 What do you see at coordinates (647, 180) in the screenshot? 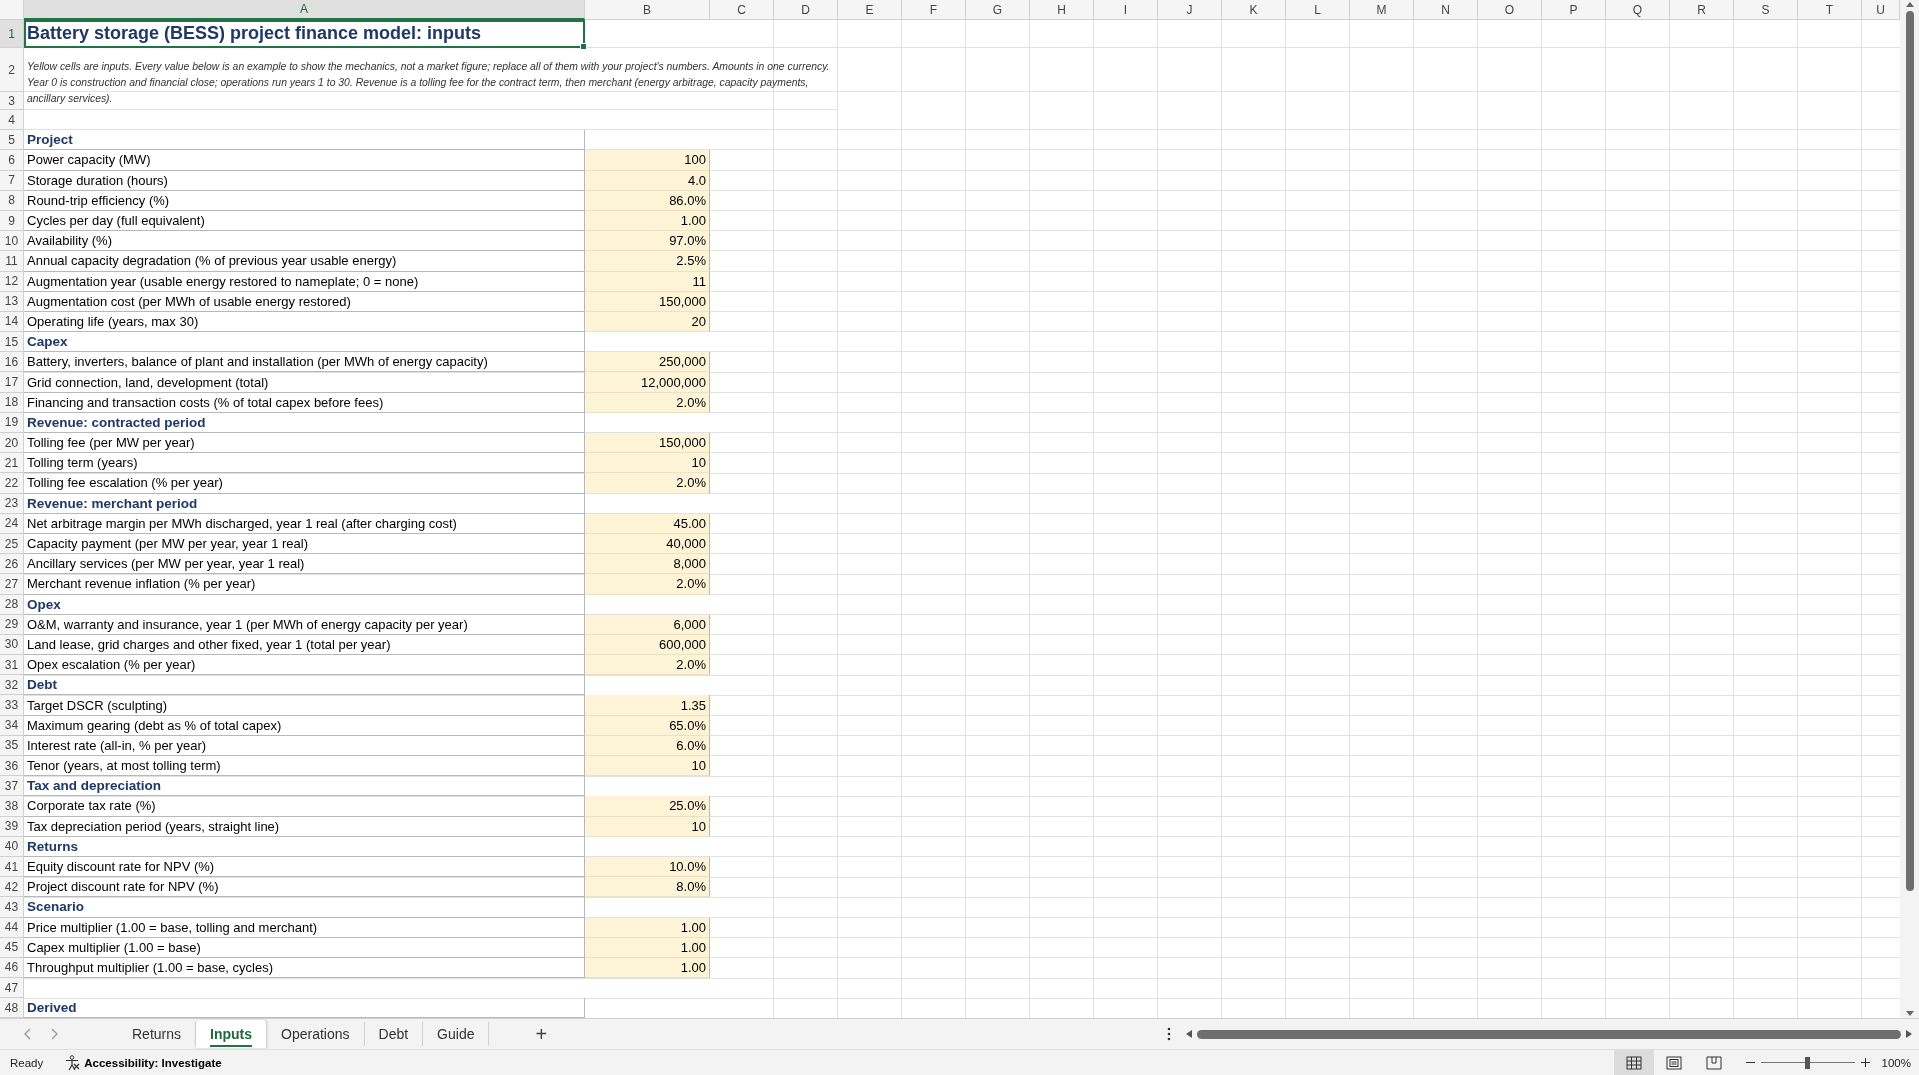
I see `input-cell: 4.0` at bounding box center [647, 180].